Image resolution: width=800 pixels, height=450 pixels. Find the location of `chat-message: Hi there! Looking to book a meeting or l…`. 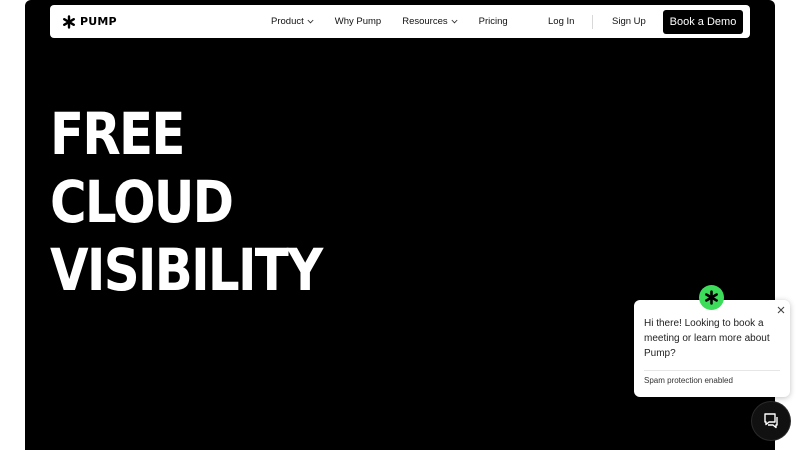

chat-message: Hi there! Looking to book a meeting or l… is located at coordinates (707, 338).